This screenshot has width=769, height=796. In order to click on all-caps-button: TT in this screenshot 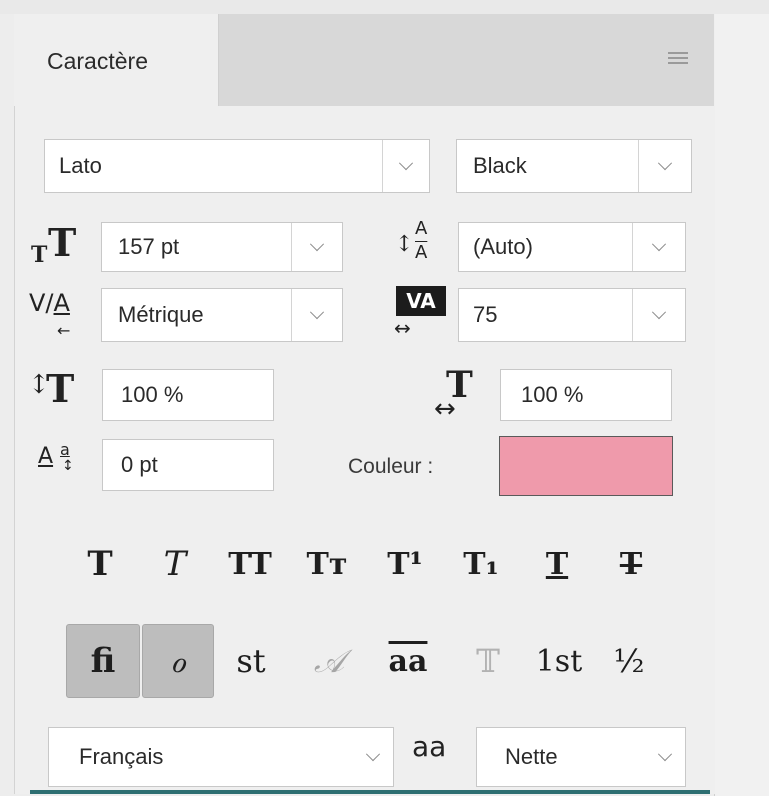, I will do `click(250, 564)`.